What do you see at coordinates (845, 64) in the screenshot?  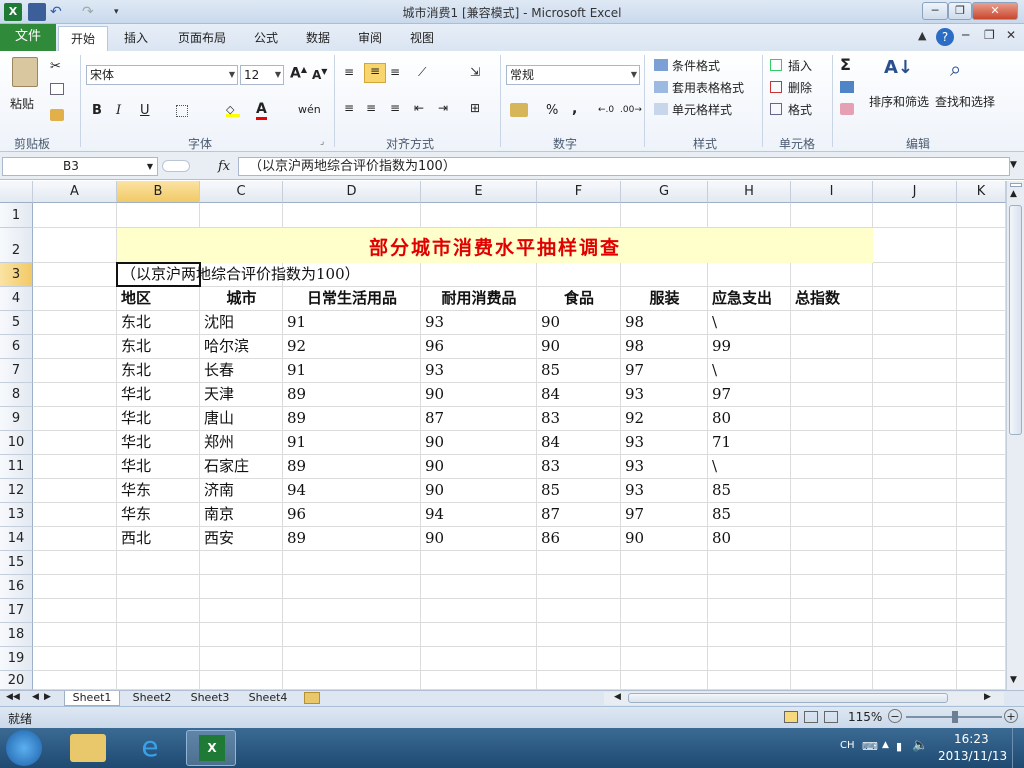 I see `autosum-button: Σ` at bounding box center [845, 64].